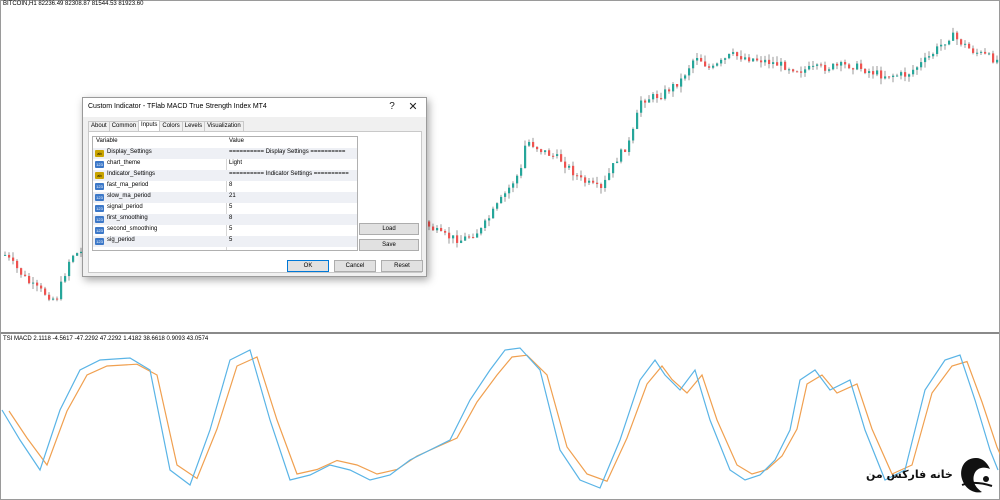  Describe the element at coordinates (909, 474) in the screenshot. I see `logo-text: خانه فارکس من` at that location.